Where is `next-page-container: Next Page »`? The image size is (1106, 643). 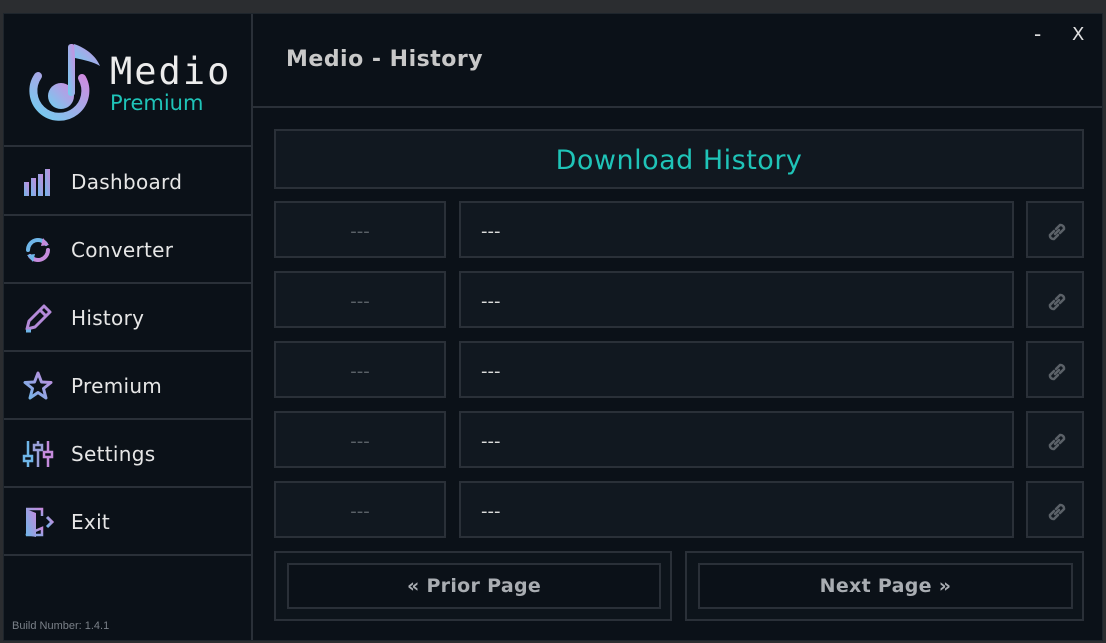 next-page-container: Next Page » is located at coordinates (884, 586).